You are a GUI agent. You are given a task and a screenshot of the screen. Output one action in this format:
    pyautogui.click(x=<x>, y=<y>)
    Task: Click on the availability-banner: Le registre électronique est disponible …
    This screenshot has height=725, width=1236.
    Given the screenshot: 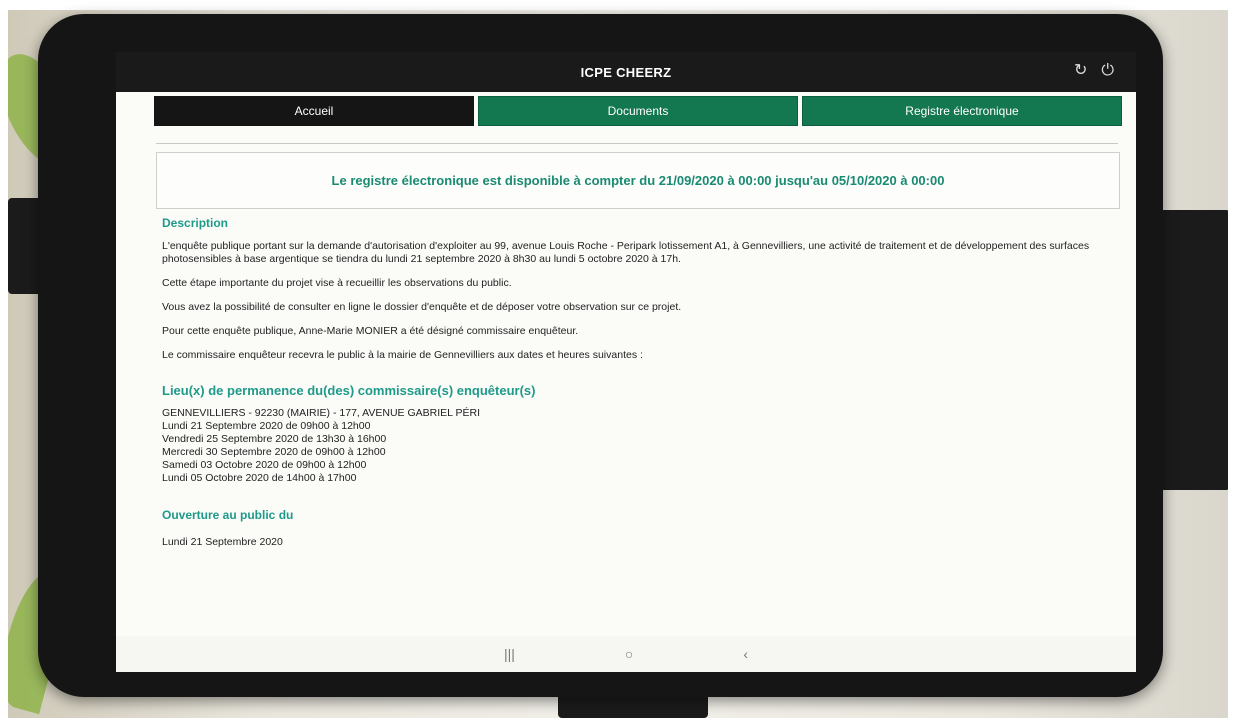 What is the action you would take?
    pyautogui.click(x=638, y=180)
    